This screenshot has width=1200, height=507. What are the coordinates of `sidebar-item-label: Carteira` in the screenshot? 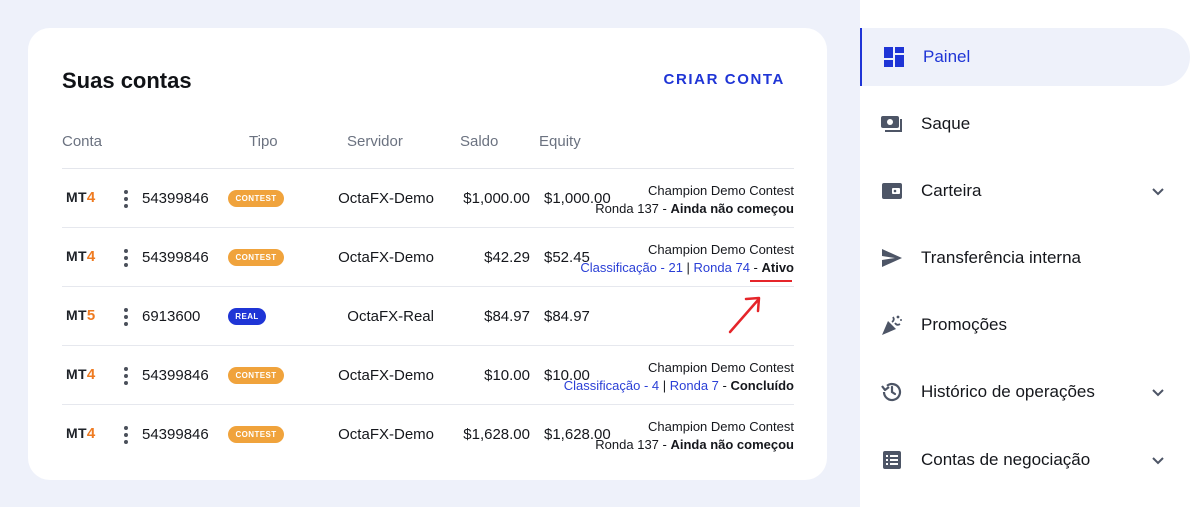 It's located at (951, 190).